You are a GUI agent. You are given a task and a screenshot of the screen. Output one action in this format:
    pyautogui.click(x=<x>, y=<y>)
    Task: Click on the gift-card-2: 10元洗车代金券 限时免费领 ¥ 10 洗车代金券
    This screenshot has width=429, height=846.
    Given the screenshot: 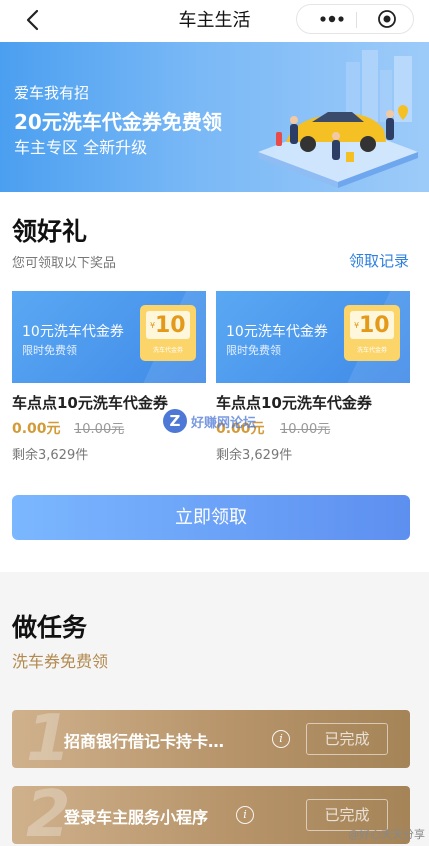 What is the action you would take?
    pyautogui.click(x=313, y=337)
    